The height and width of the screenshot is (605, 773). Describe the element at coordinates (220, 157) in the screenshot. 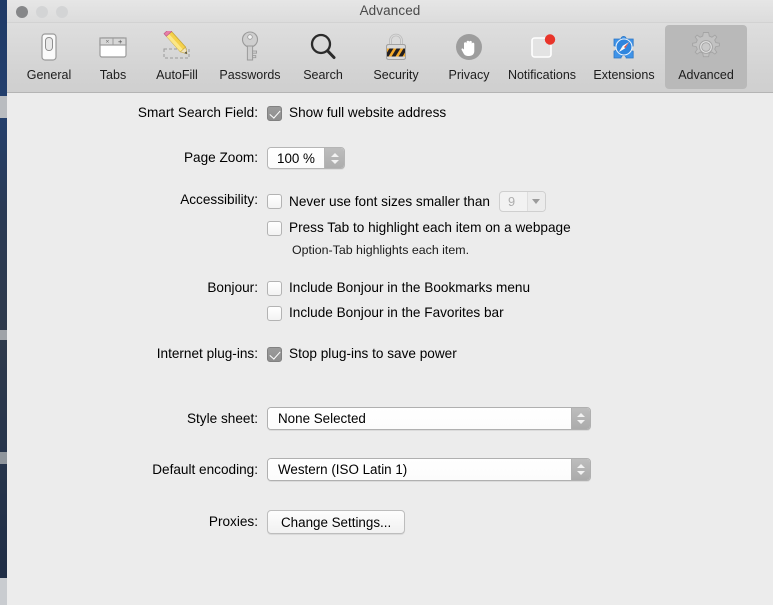

I see `page-zoom-label: Page Zoom:` at that location.